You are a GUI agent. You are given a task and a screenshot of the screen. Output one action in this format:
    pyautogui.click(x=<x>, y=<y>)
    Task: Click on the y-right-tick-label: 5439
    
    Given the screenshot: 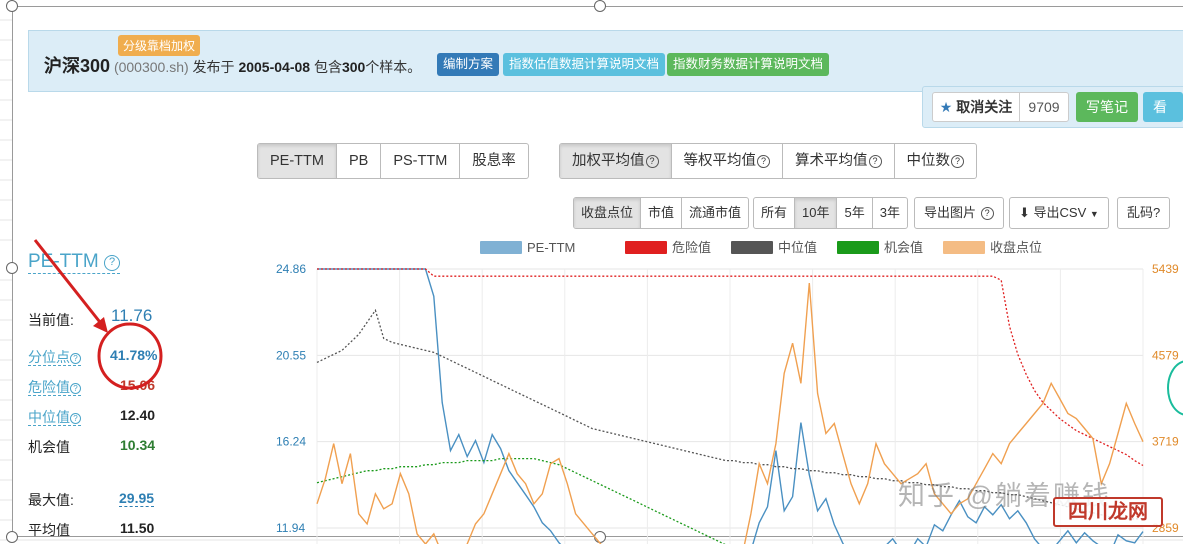 What is the action you would take?
    pyautogui.click(x=1165, y=269)
    